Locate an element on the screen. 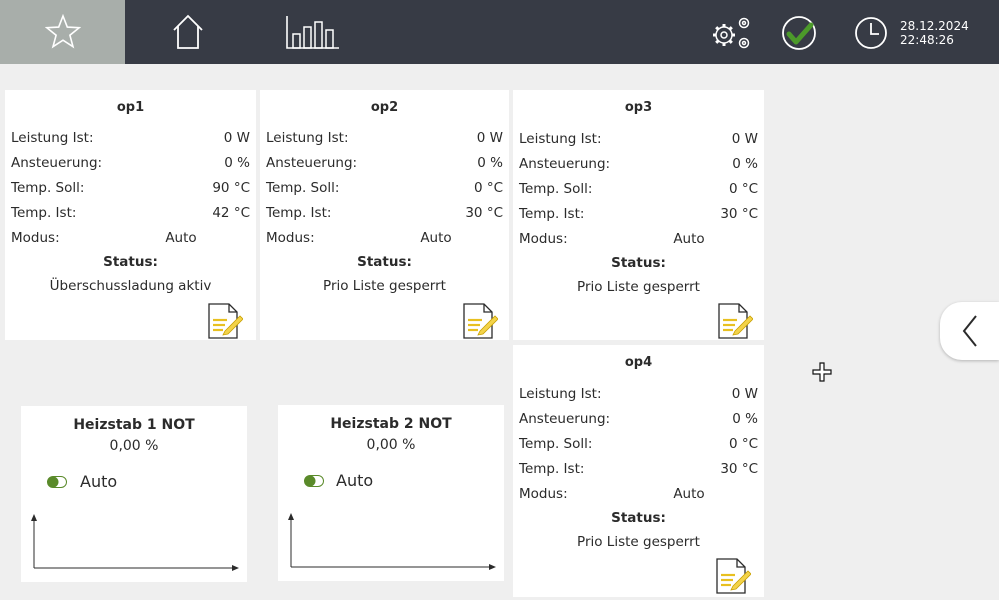  date-text: 28.12.2024 is located at coordinates (934, 26).